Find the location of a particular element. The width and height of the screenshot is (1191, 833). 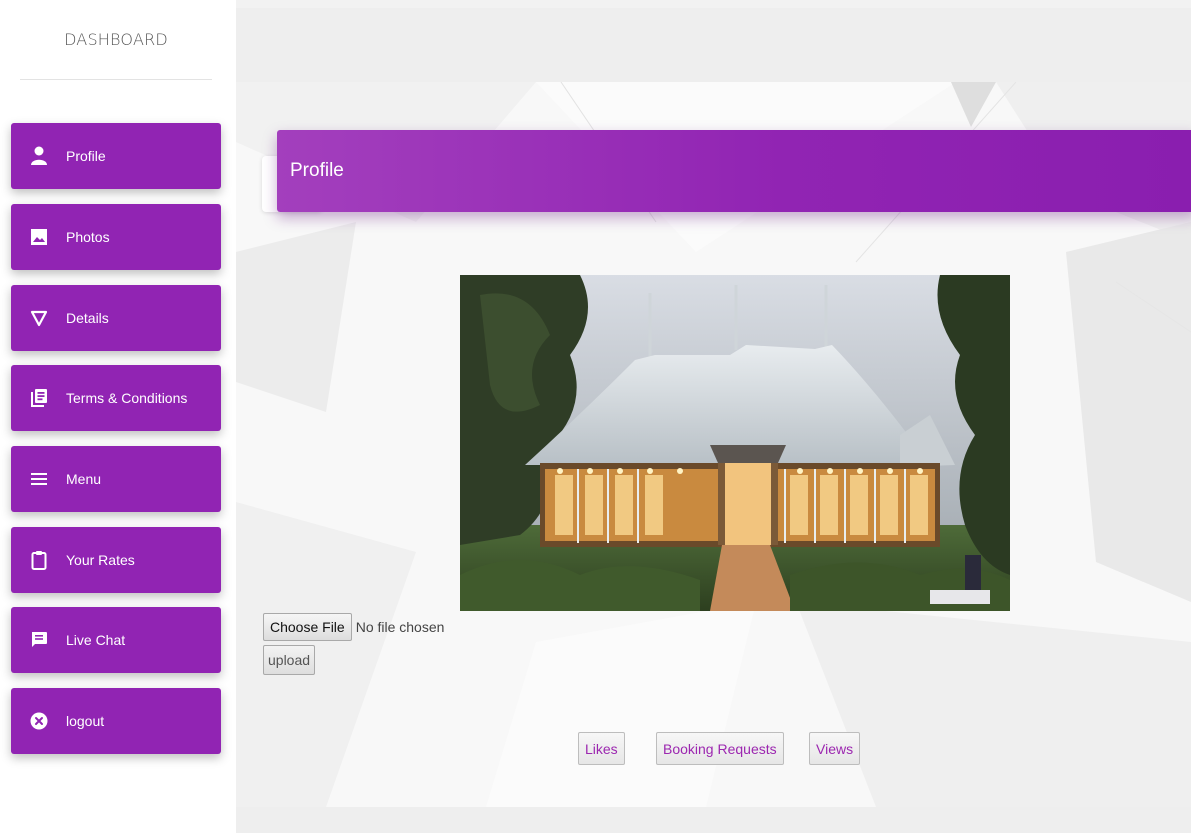

sidebar-item-menu: Menu is located at coordinates (116, 479).